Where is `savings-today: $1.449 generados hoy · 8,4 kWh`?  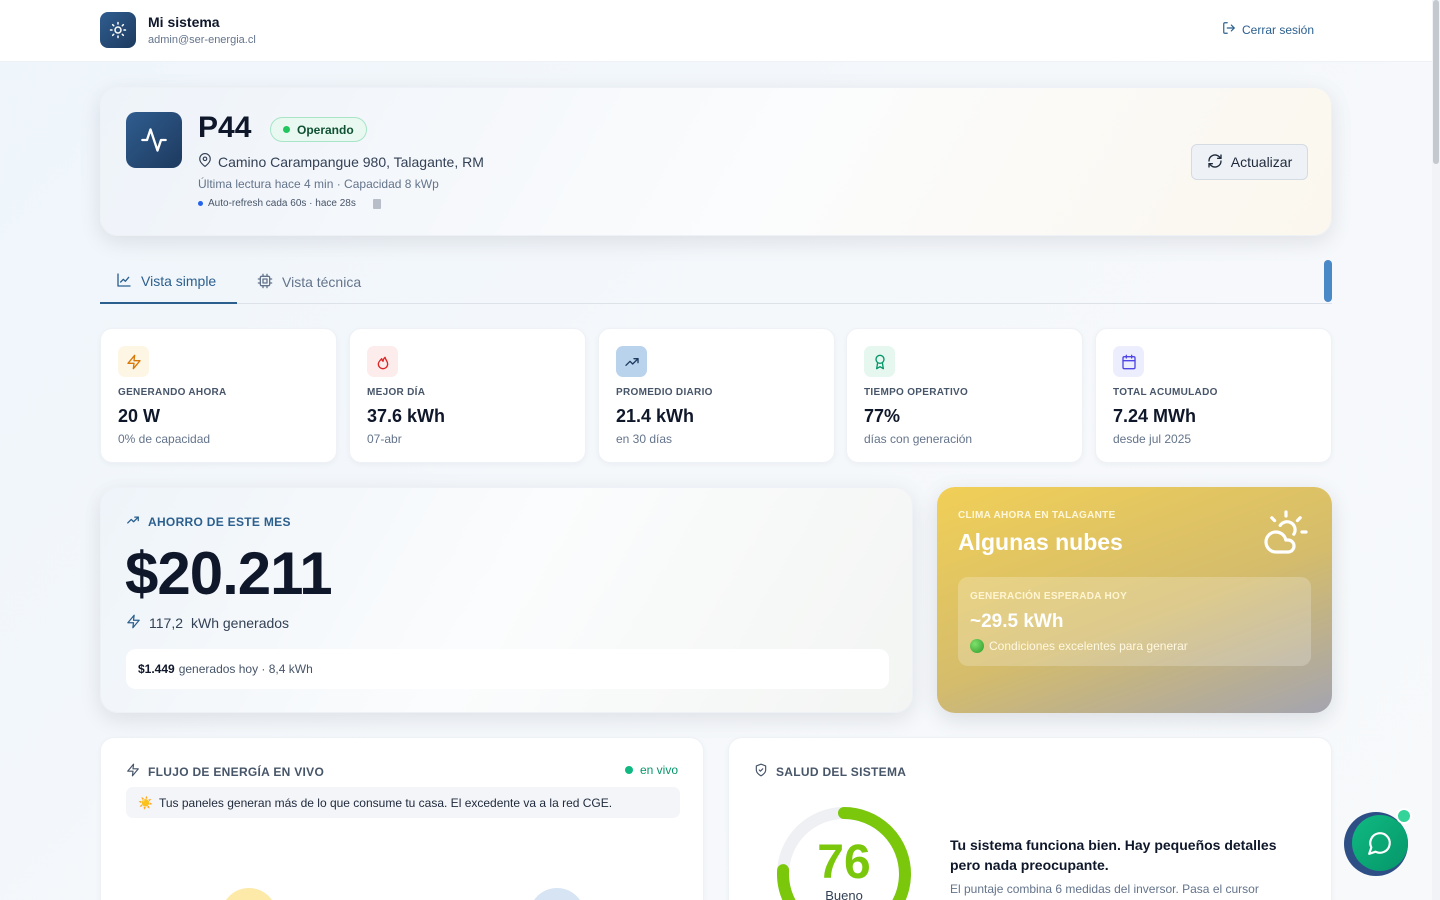 savings-today: $1.449 generados hoy · 8,4 kWh is located at coordinates (507, 669).